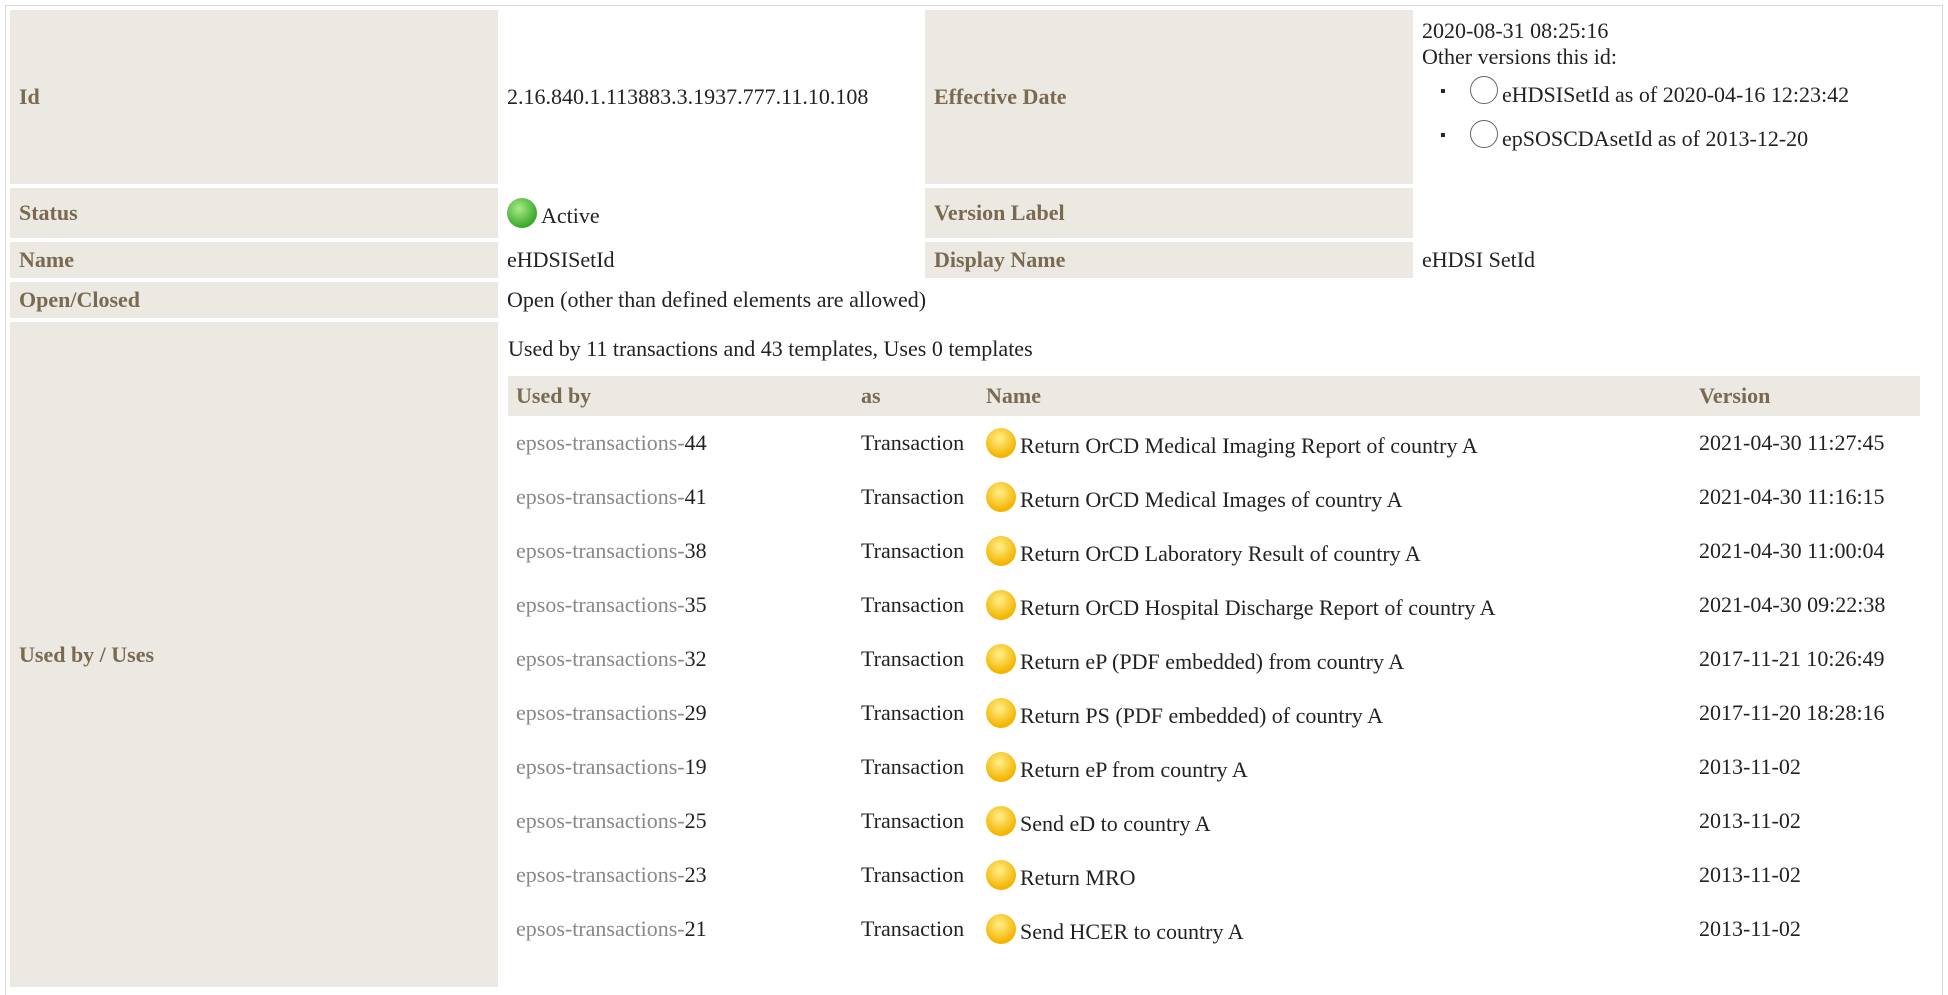 Image resolution: width=1948 pixels, height=995 pixels. Describe the element at coordinates (915, 396) in the screenshot. I see `column-as: as` at that location.